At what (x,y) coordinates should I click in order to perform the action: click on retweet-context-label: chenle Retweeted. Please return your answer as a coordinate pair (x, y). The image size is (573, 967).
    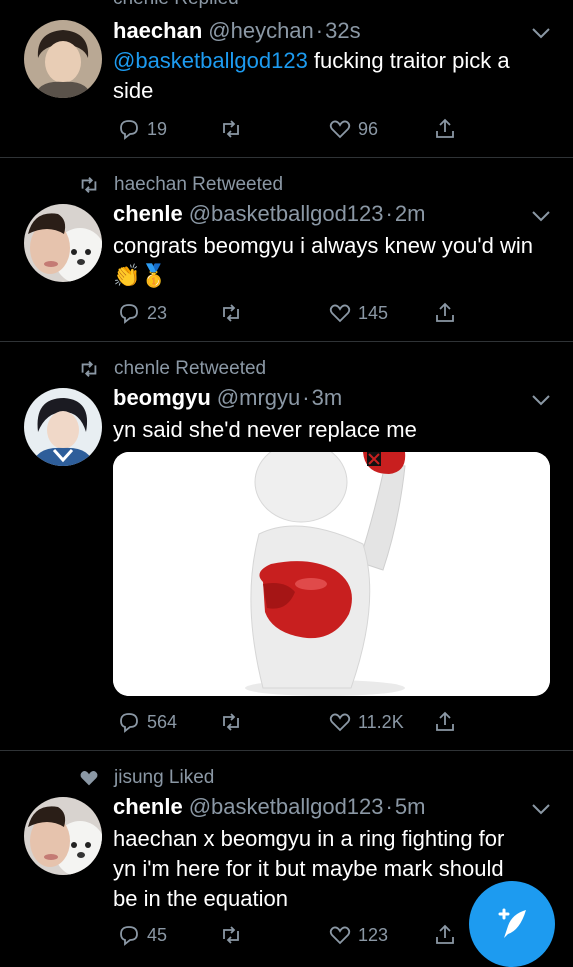
    Looking at the image, I should click on (190, 369).